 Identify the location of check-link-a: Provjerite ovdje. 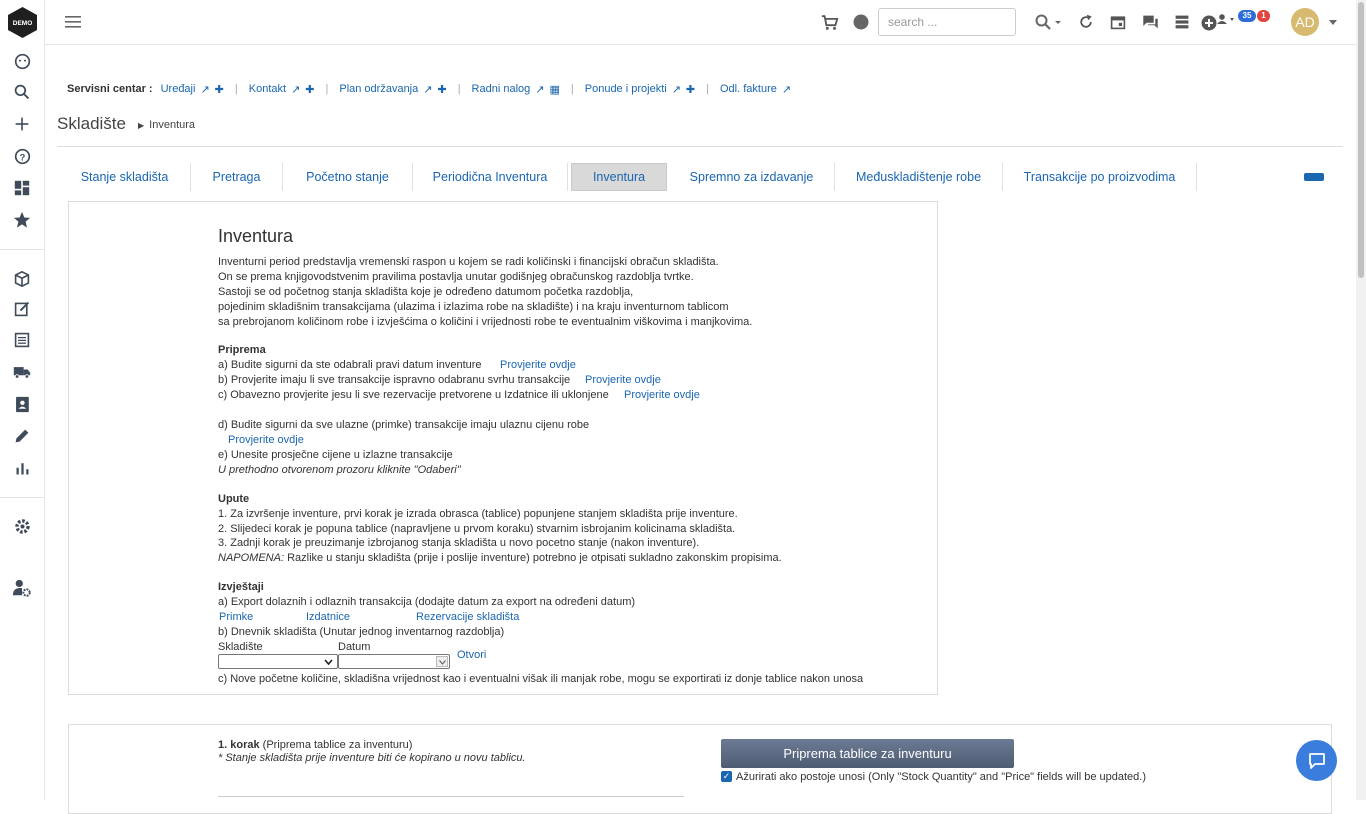
(538, 365).